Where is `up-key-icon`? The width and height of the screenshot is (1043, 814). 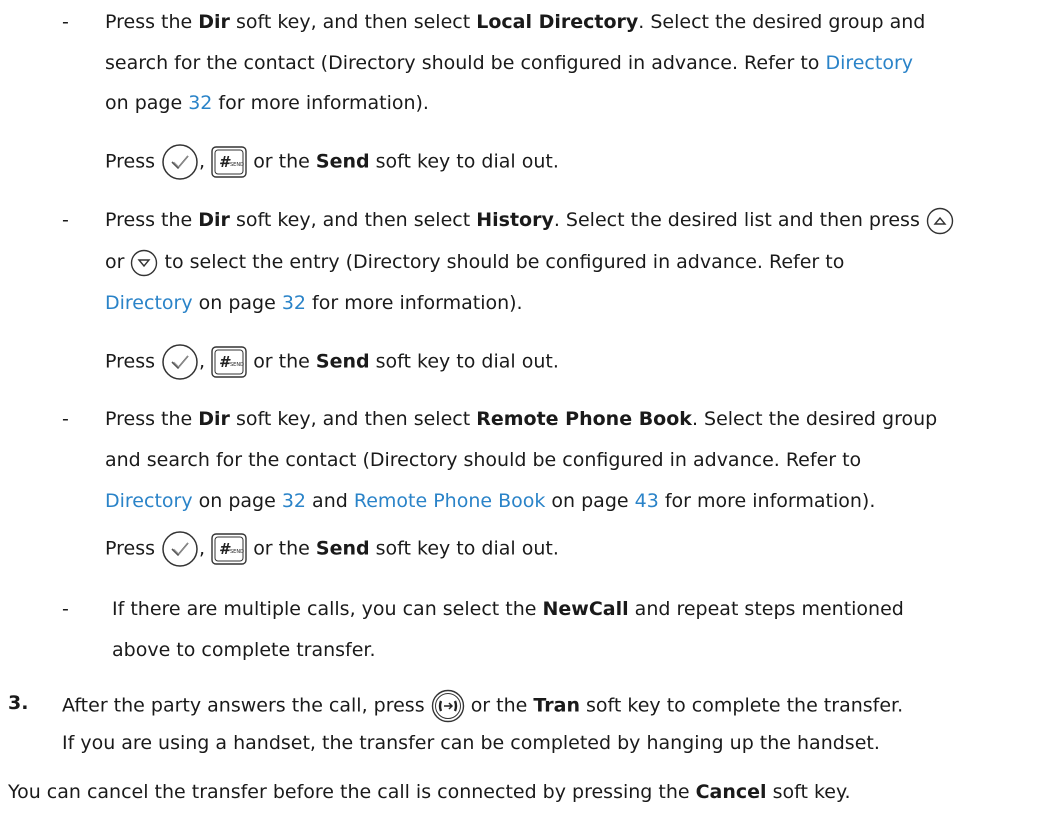 up-key-icon is located at coordinates (940, 221).